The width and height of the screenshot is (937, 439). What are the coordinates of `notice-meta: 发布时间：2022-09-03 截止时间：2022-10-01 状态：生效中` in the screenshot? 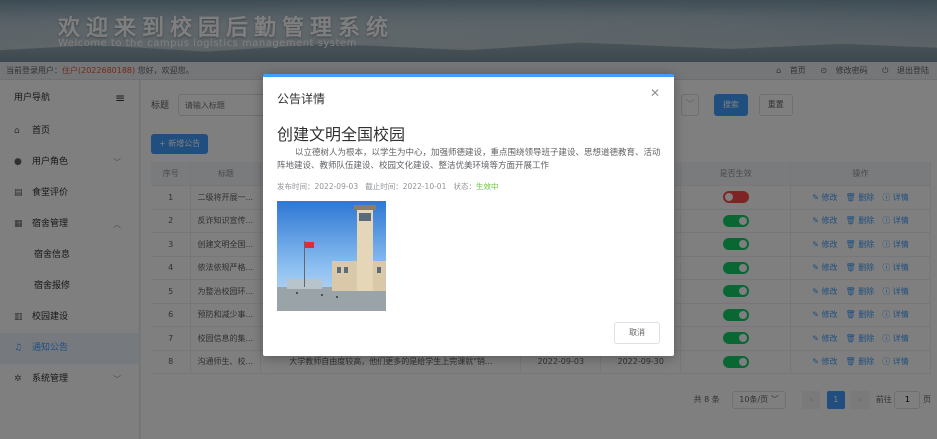 It's located at (388, 186).